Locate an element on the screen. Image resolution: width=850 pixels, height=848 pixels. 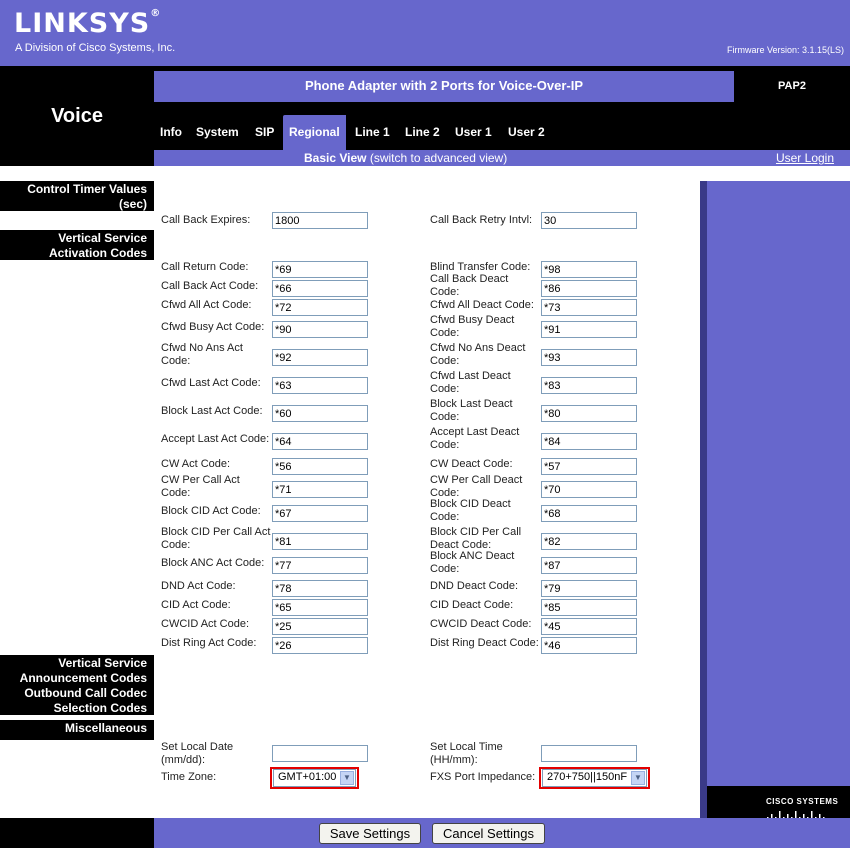
footer-left-block is located at coordinates (77, 833).